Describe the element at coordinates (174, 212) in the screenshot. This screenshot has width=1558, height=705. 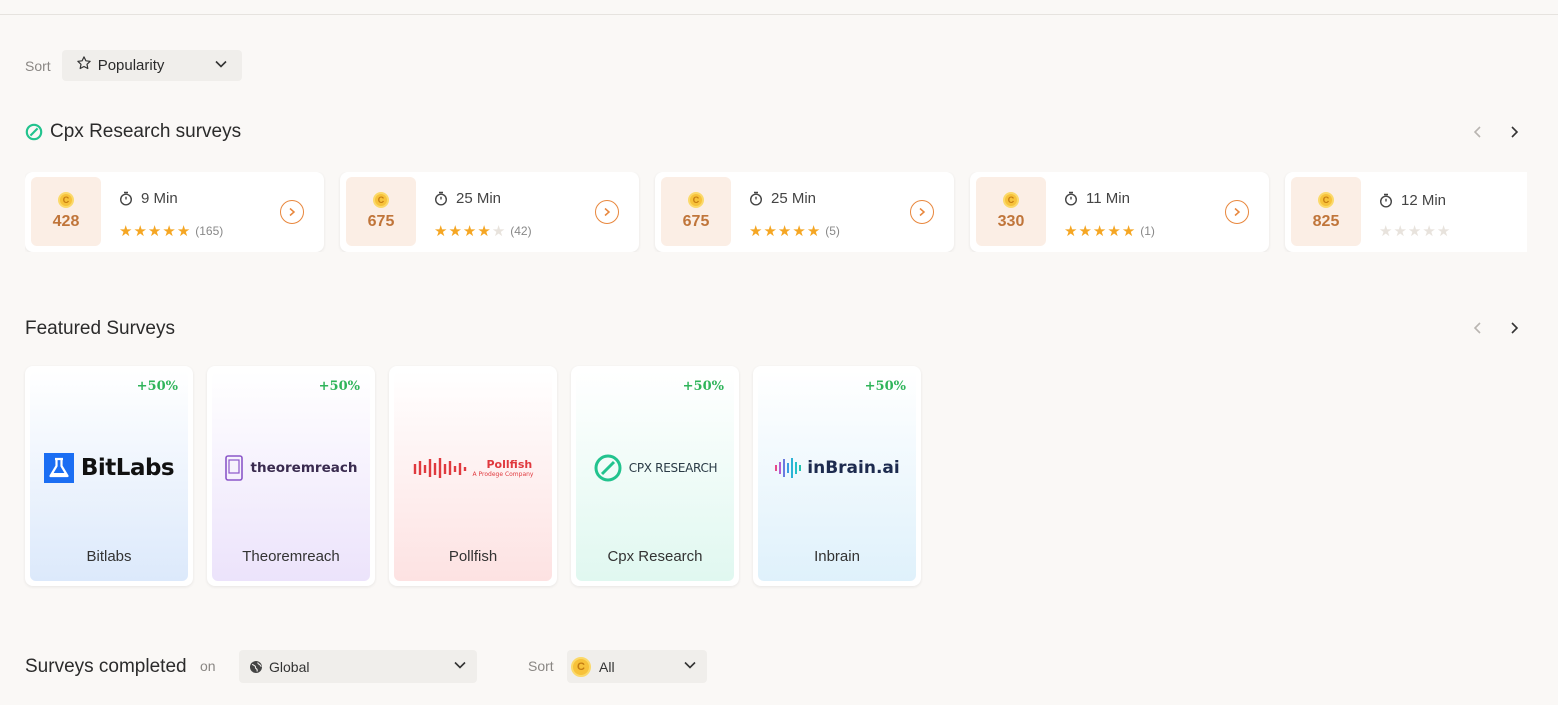
I see `survey-card: C 428 9 Min ★ ★ ★ ★ ★ (165)` at that location.